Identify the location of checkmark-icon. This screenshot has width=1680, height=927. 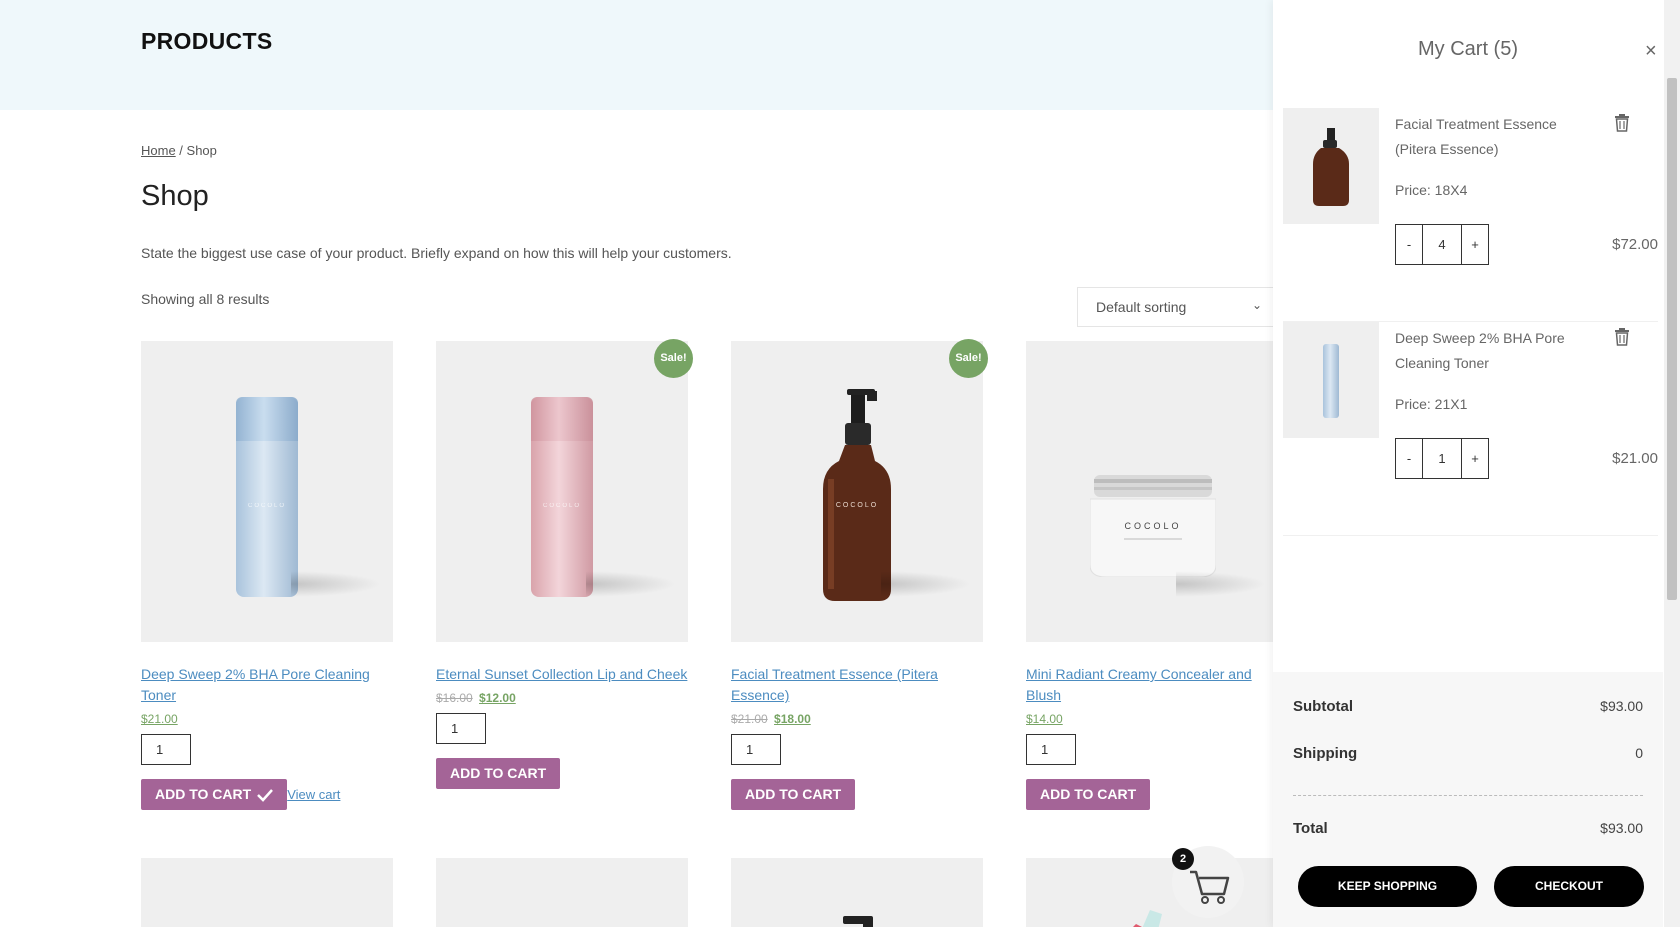
(265, 795).